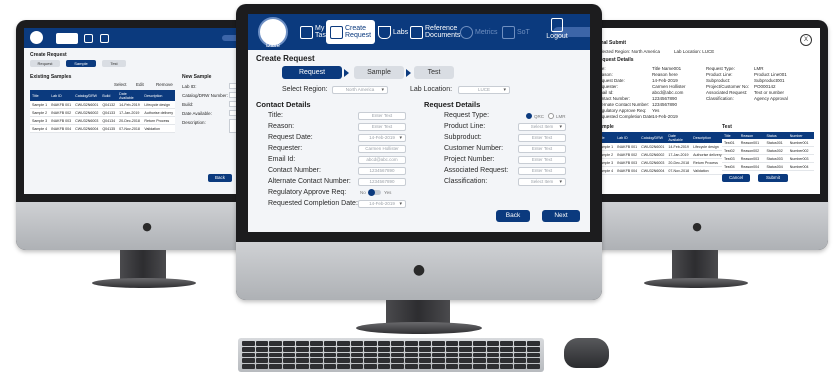 Image resolution: width=838 pixels, height=376 pixels. What do you see at coordinates (557, 29) in the screenshot?
I see `logout-button: Logout` at bounding box center [557, 29].